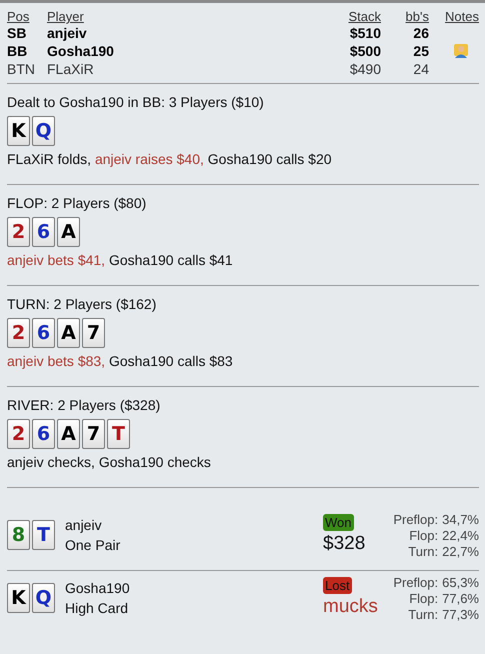  What do you see at coordinates (460, 536) in the screenshot?
I see `equity-value: 22,4%` at bounding box center [460, 536].